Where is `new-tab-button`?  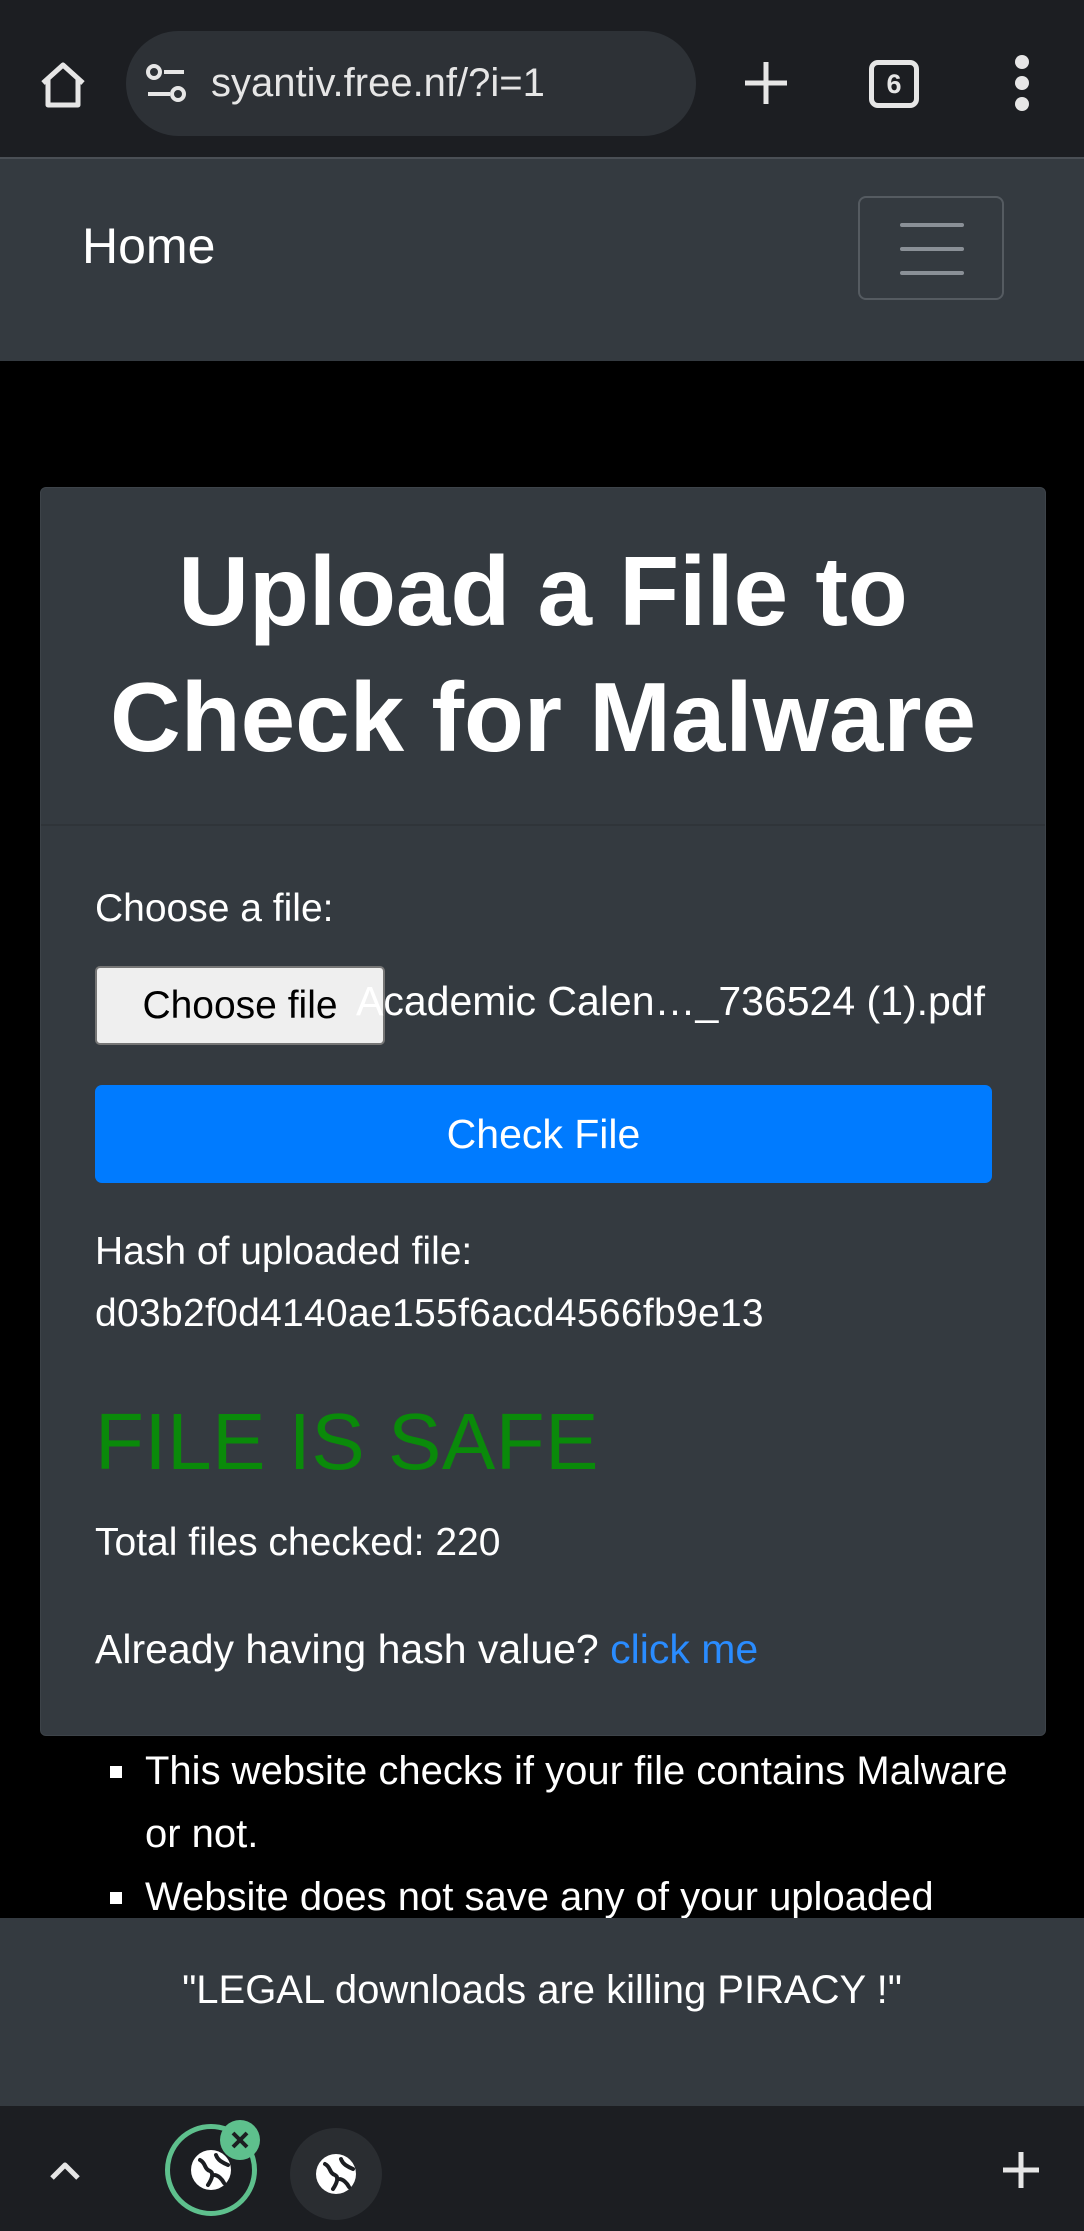 new-tab-button is located at coordinates (766, 83).